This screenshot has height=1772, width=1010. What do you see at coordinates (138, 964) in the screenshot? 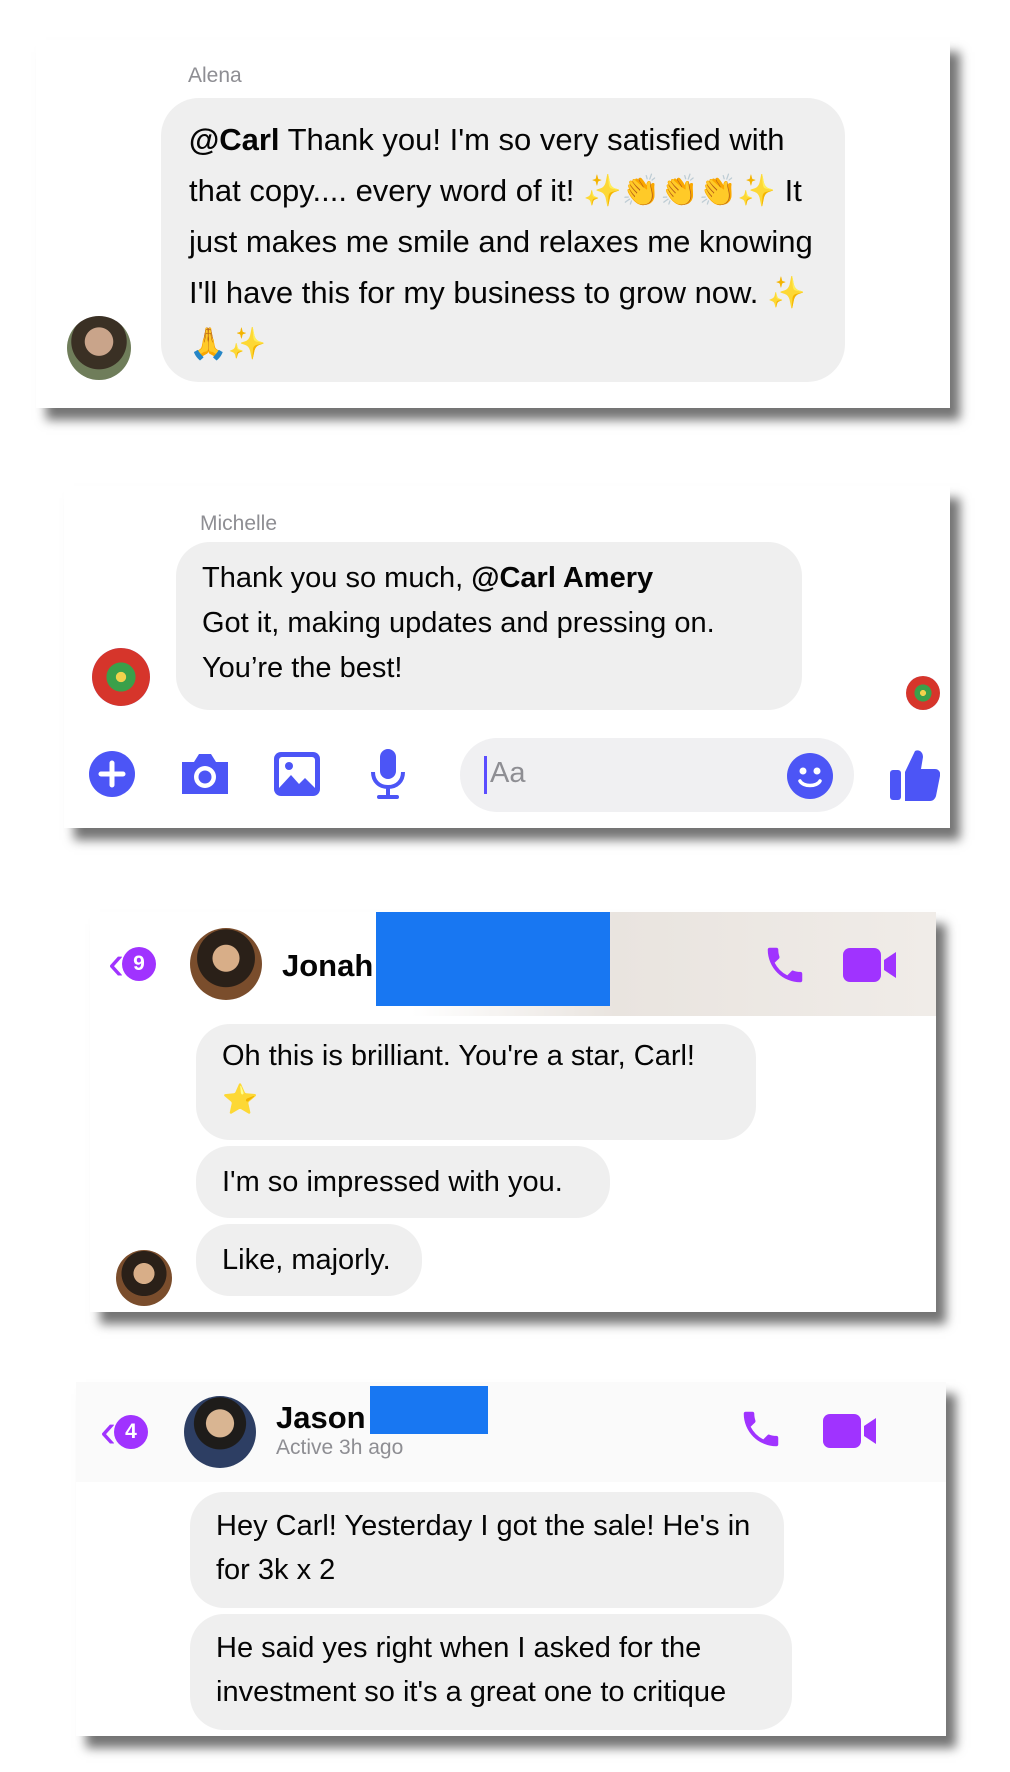
I see `unread-count-badge: 9` at bounding box center [138, 964].